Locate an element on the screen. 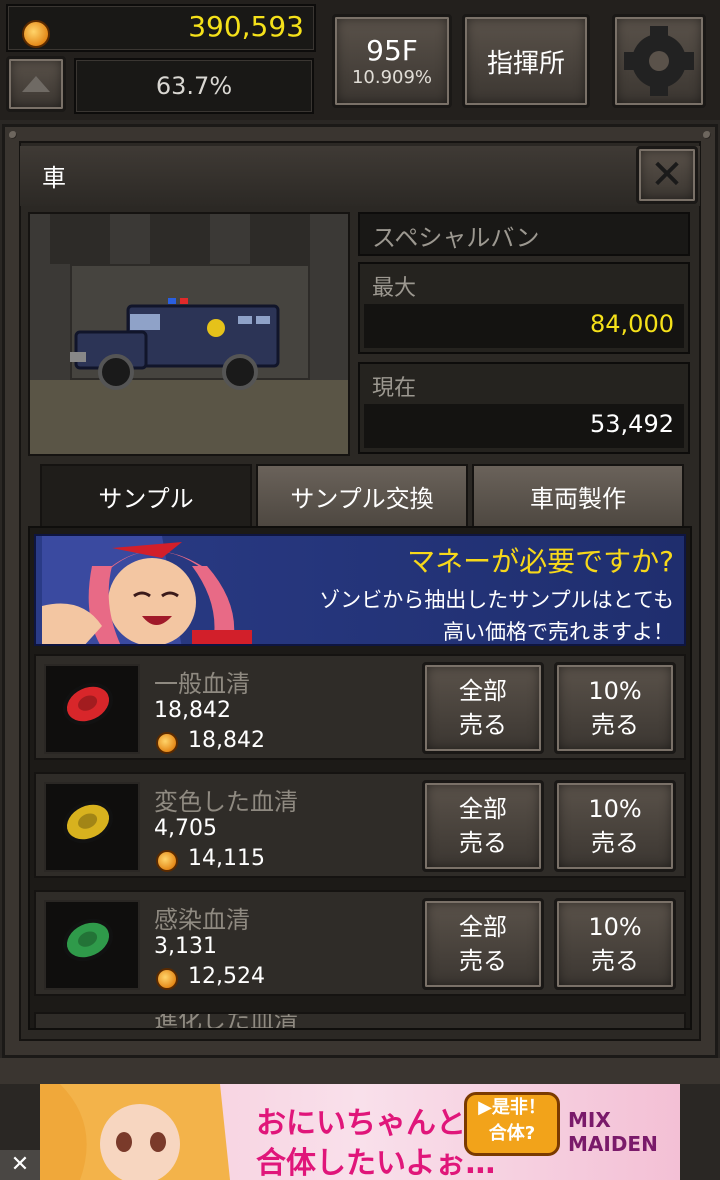  ad-cta-button: ▶是非！ 合体? is located at coordinates (512, 1124).